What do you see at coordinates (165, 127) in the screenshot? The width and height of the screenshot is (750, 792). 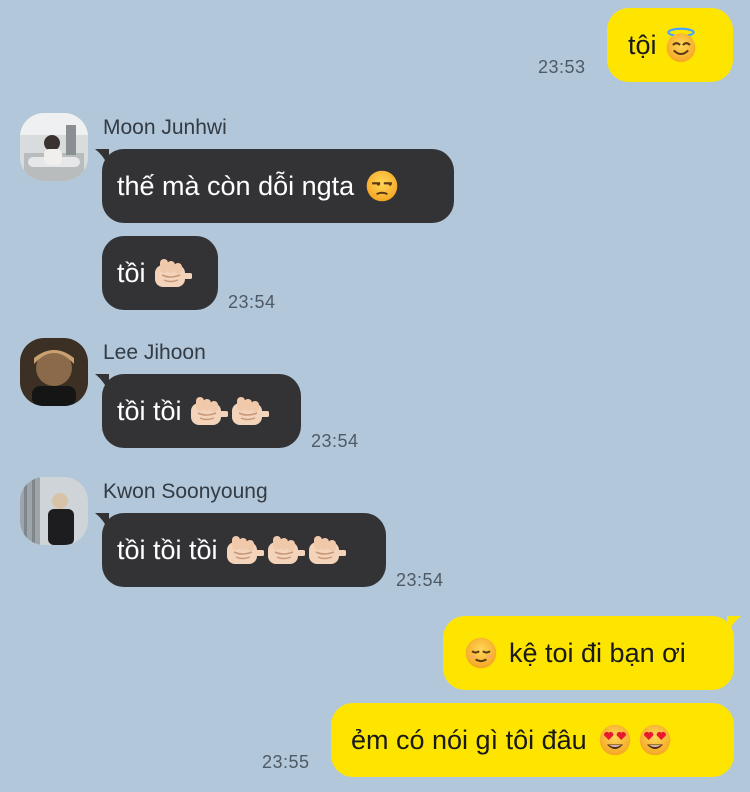 I see `sender-name: Moon Junhwi` at bounding box center [165, 127].